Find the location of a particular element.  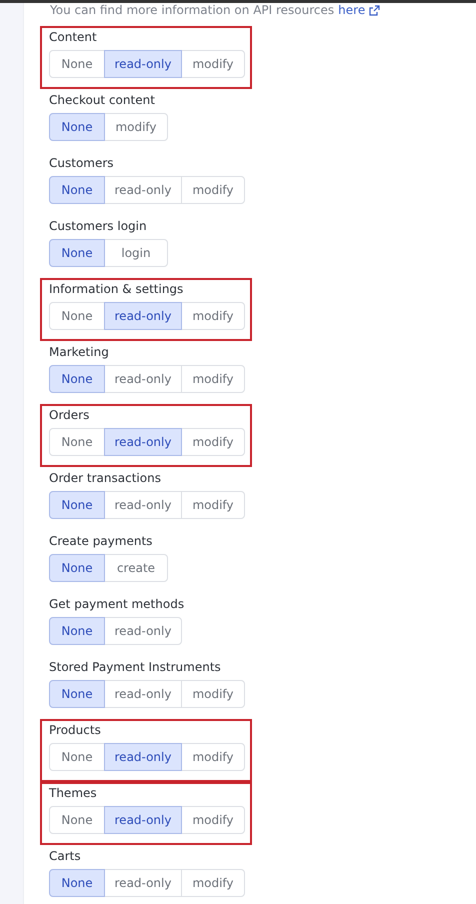

here-link: here is located at coordinates (352, 10).